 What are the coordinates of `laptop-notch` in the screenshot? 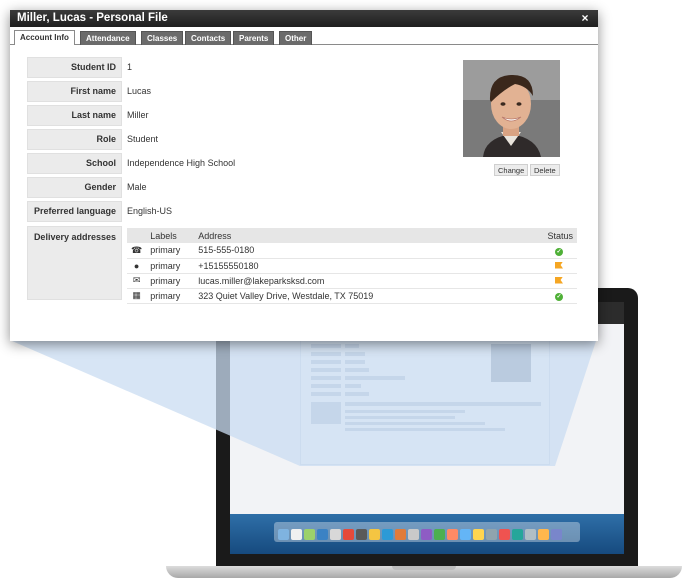 It's located at (424, 568).